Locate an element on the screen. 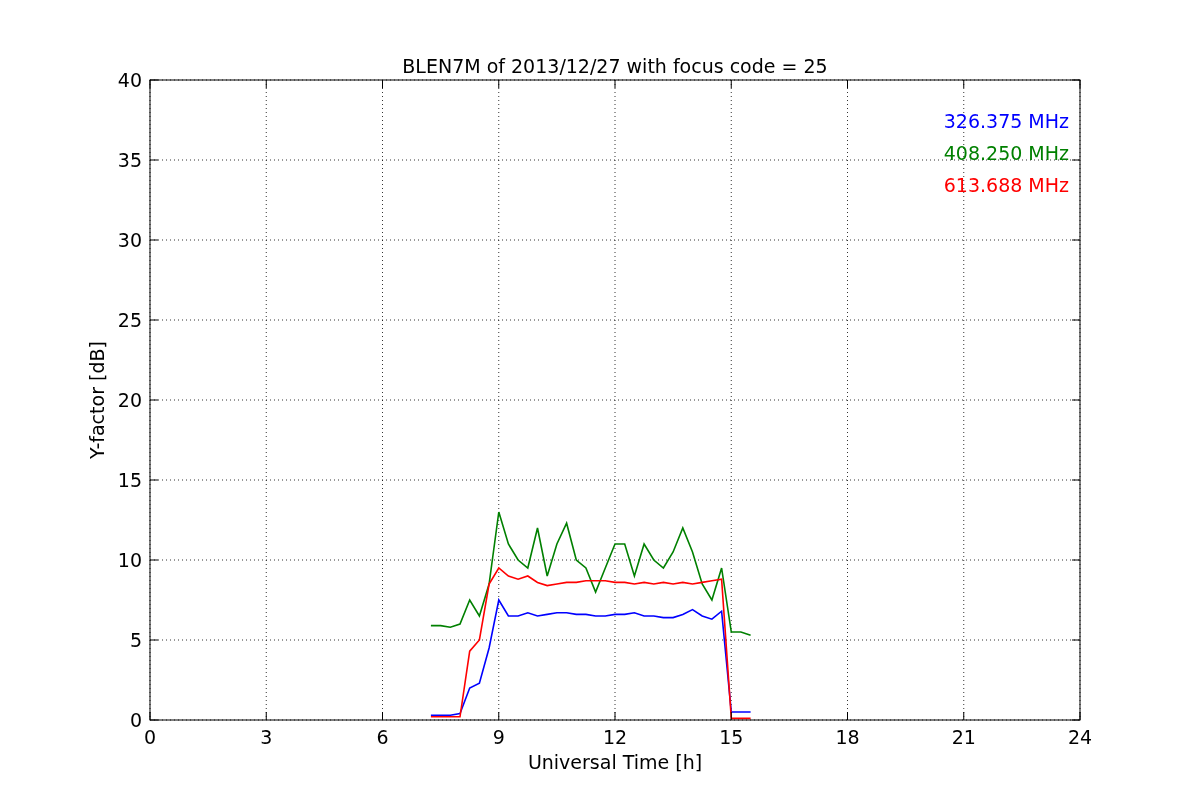 Image resolution: width=1200 pixels, height=800 pixels. y-tick-label: 10 is located at coordinates (129, 560).